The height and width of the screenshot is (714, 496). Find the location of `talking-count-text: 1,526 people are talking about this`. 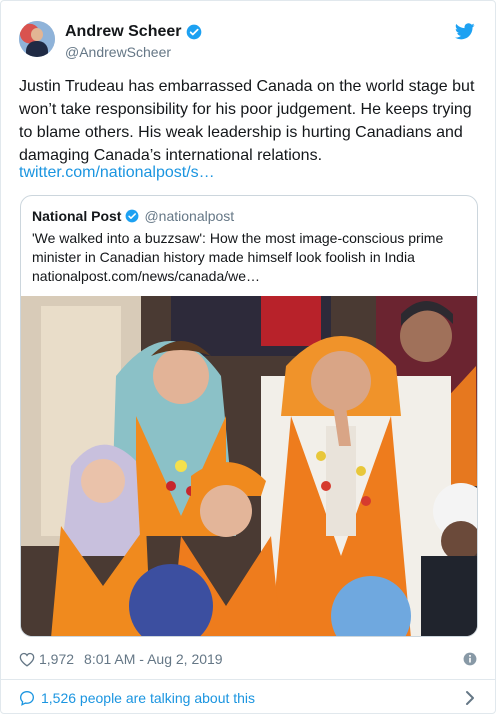

talking-count-text: 1,526 people are talking about this is located at coordinates (148, 698).